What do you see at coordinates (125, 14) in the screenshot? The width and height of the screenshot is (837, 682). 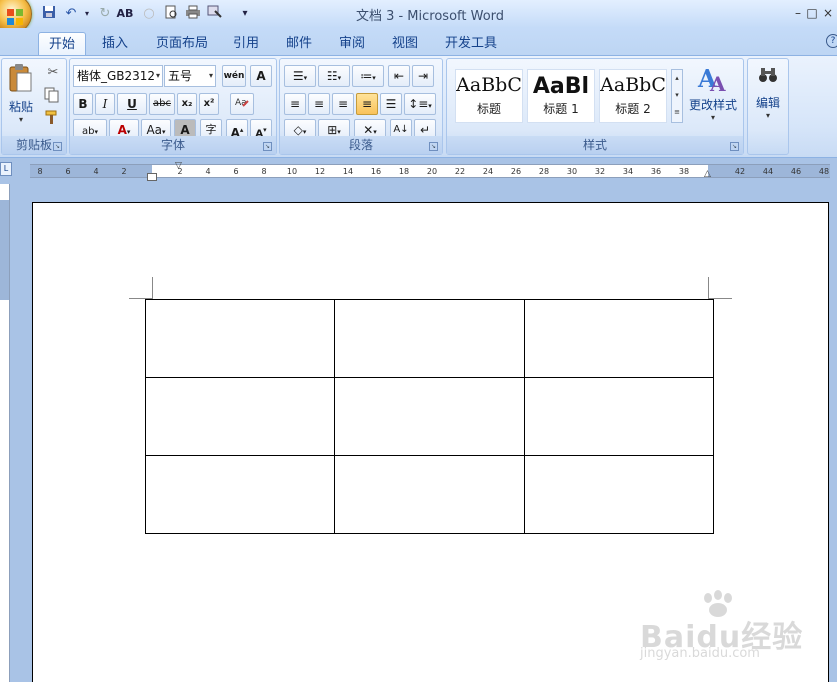 I see `spelling-icon: AB` at bounding box center [125, 14].